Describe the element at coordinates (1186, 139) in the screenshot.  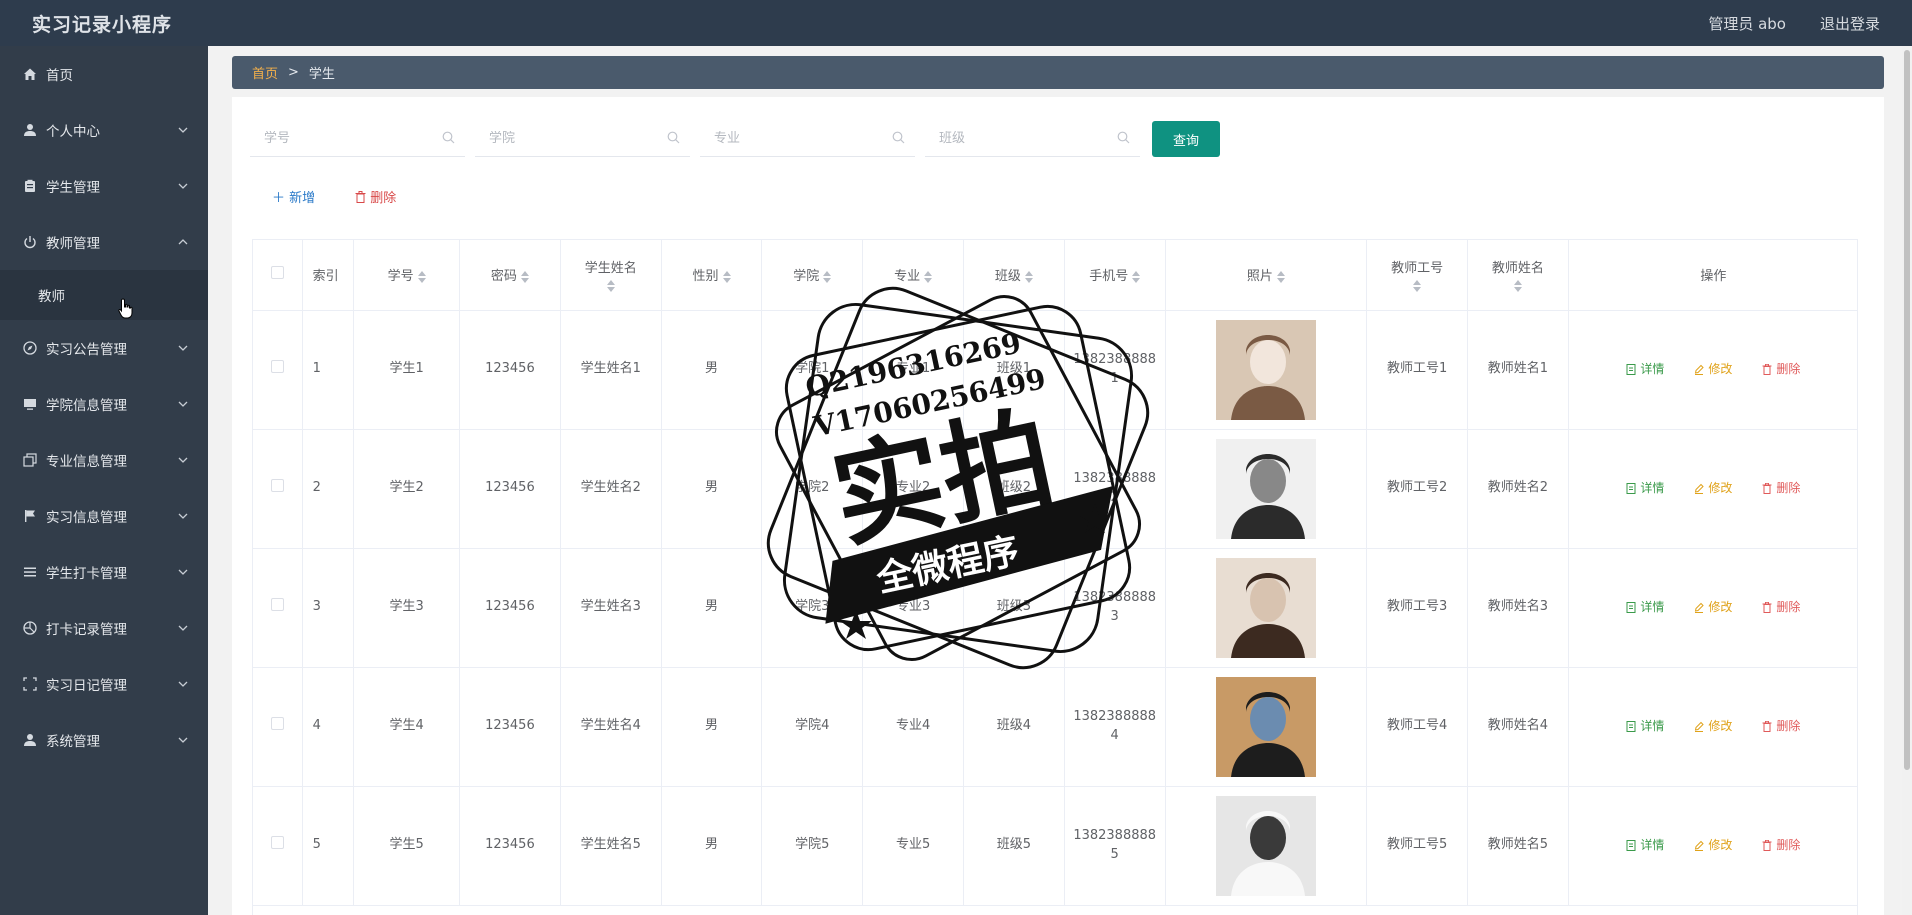
I see `query-button: 查询` at that location.